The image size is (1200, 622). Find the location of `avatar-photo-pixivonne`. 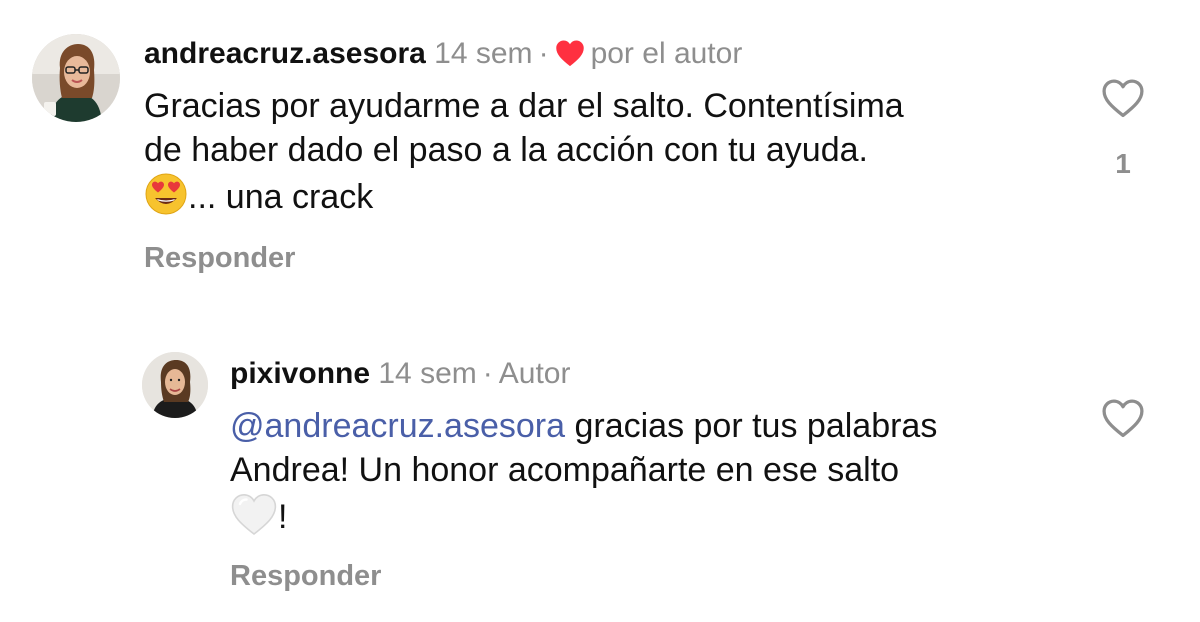

avatar-photo-pixivonne is located at coordinates (175, 385).